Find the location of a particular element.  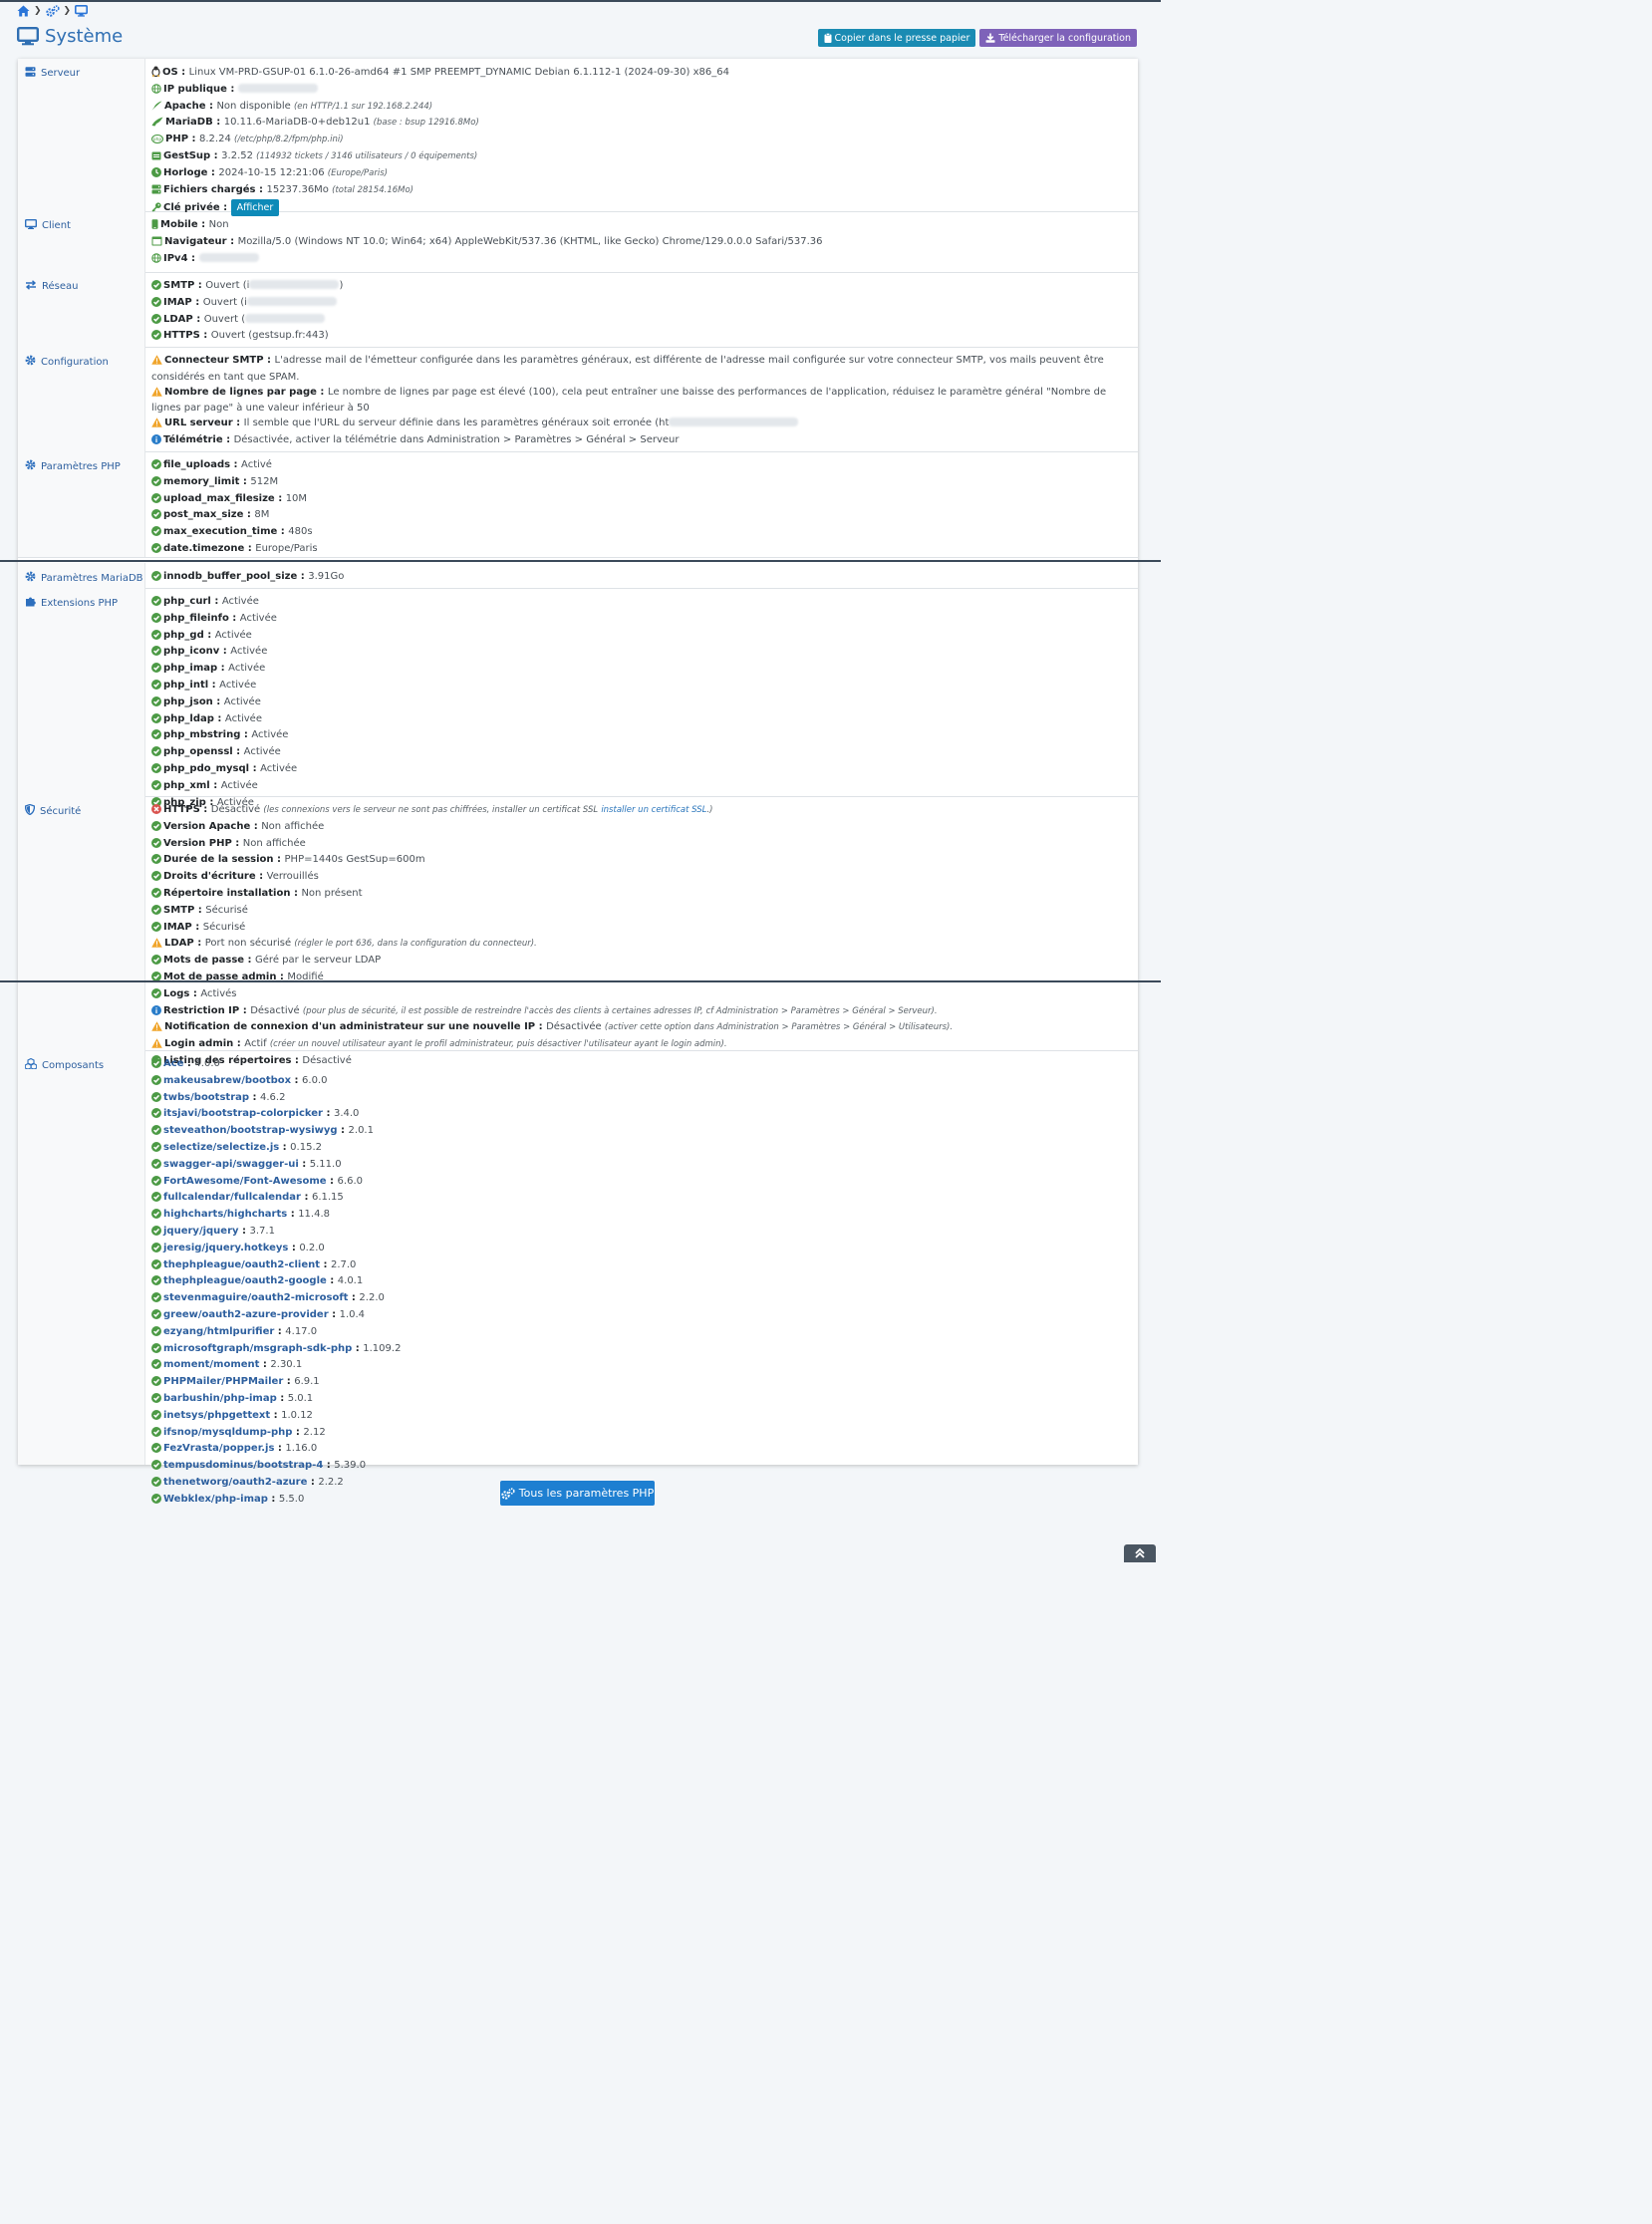

section-label-cell: Sécurité is located at coordinates (81, 923).